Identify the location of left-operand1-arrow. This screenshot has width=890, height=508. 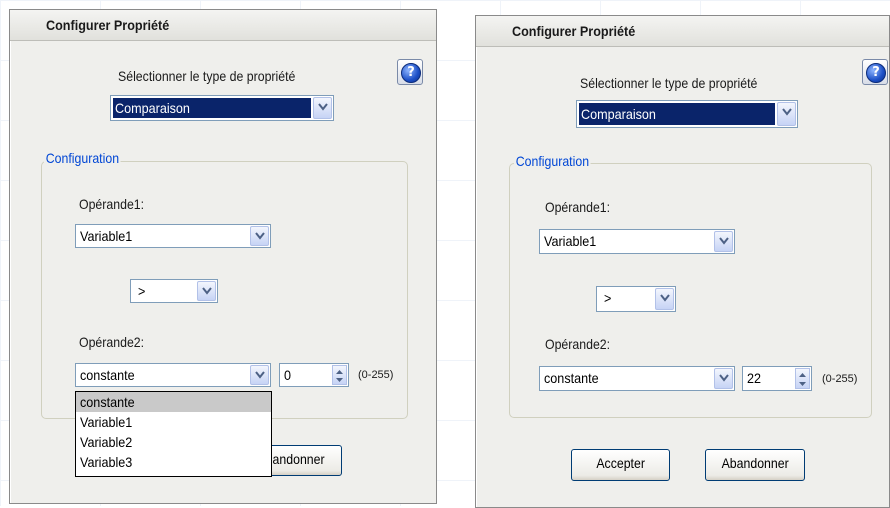
(259, 236).